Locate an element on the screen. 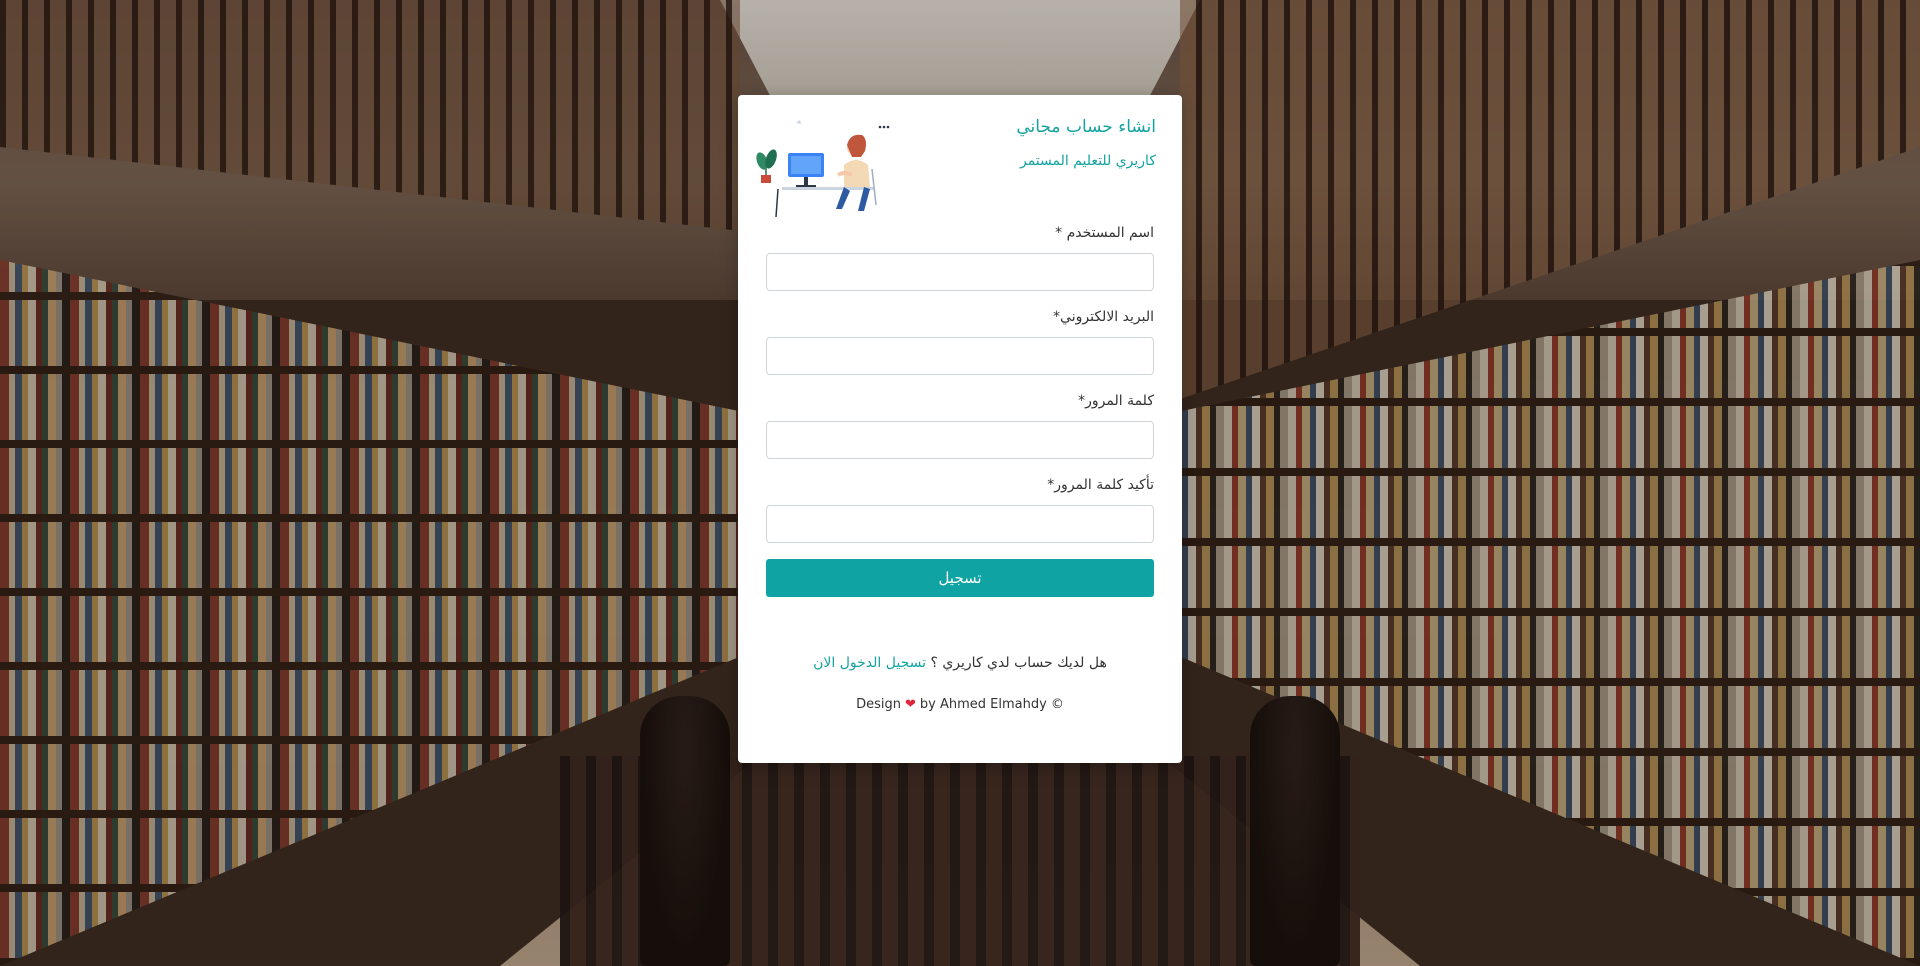 The image size is (1920, 966). password-label: كلمة المرور* is located at coordinates (1116, 401).